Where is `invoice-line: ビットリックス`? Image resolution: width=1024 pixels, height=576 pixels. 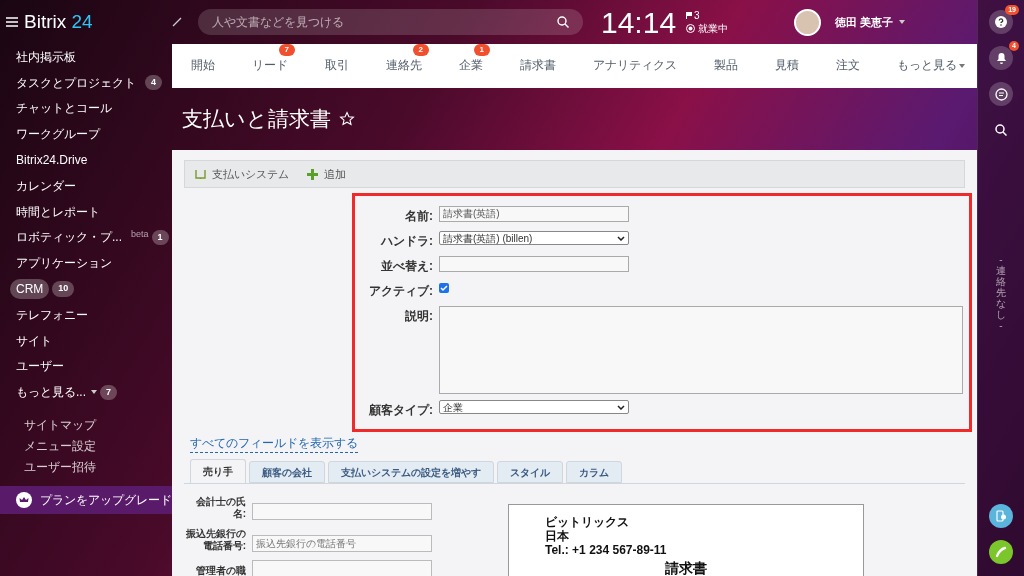 invoice-line: ビットリックス is located at coordinates (587, 522).